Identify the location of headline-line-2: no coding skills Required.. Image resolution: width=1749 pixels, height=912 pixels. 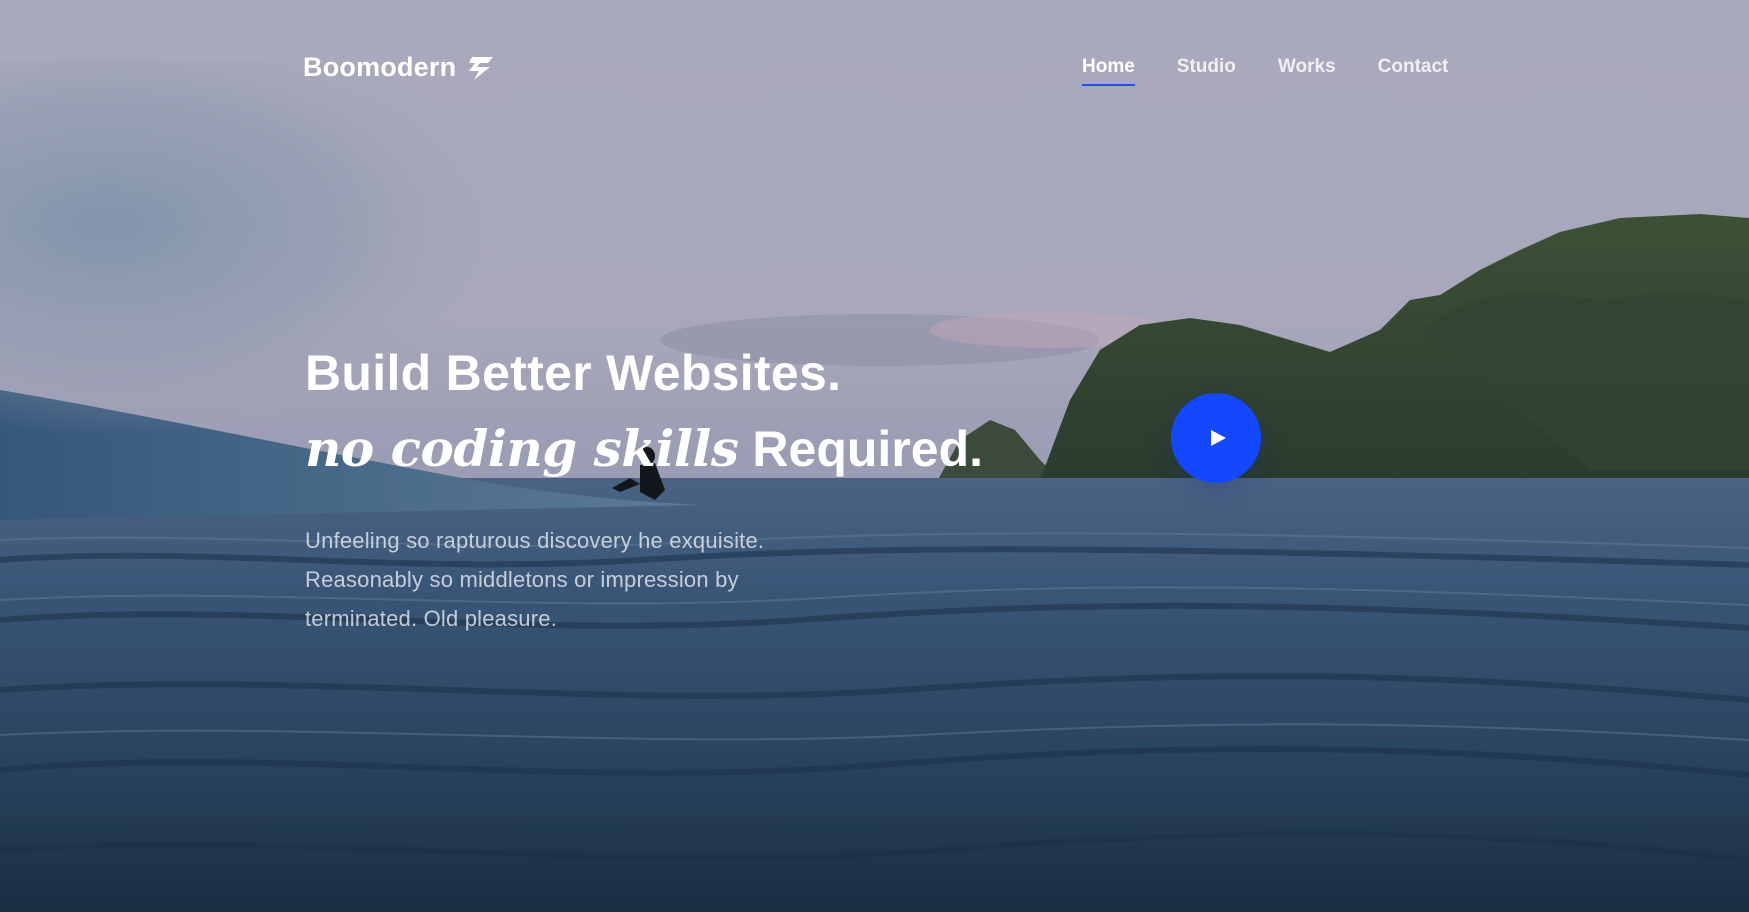
(644, 449).